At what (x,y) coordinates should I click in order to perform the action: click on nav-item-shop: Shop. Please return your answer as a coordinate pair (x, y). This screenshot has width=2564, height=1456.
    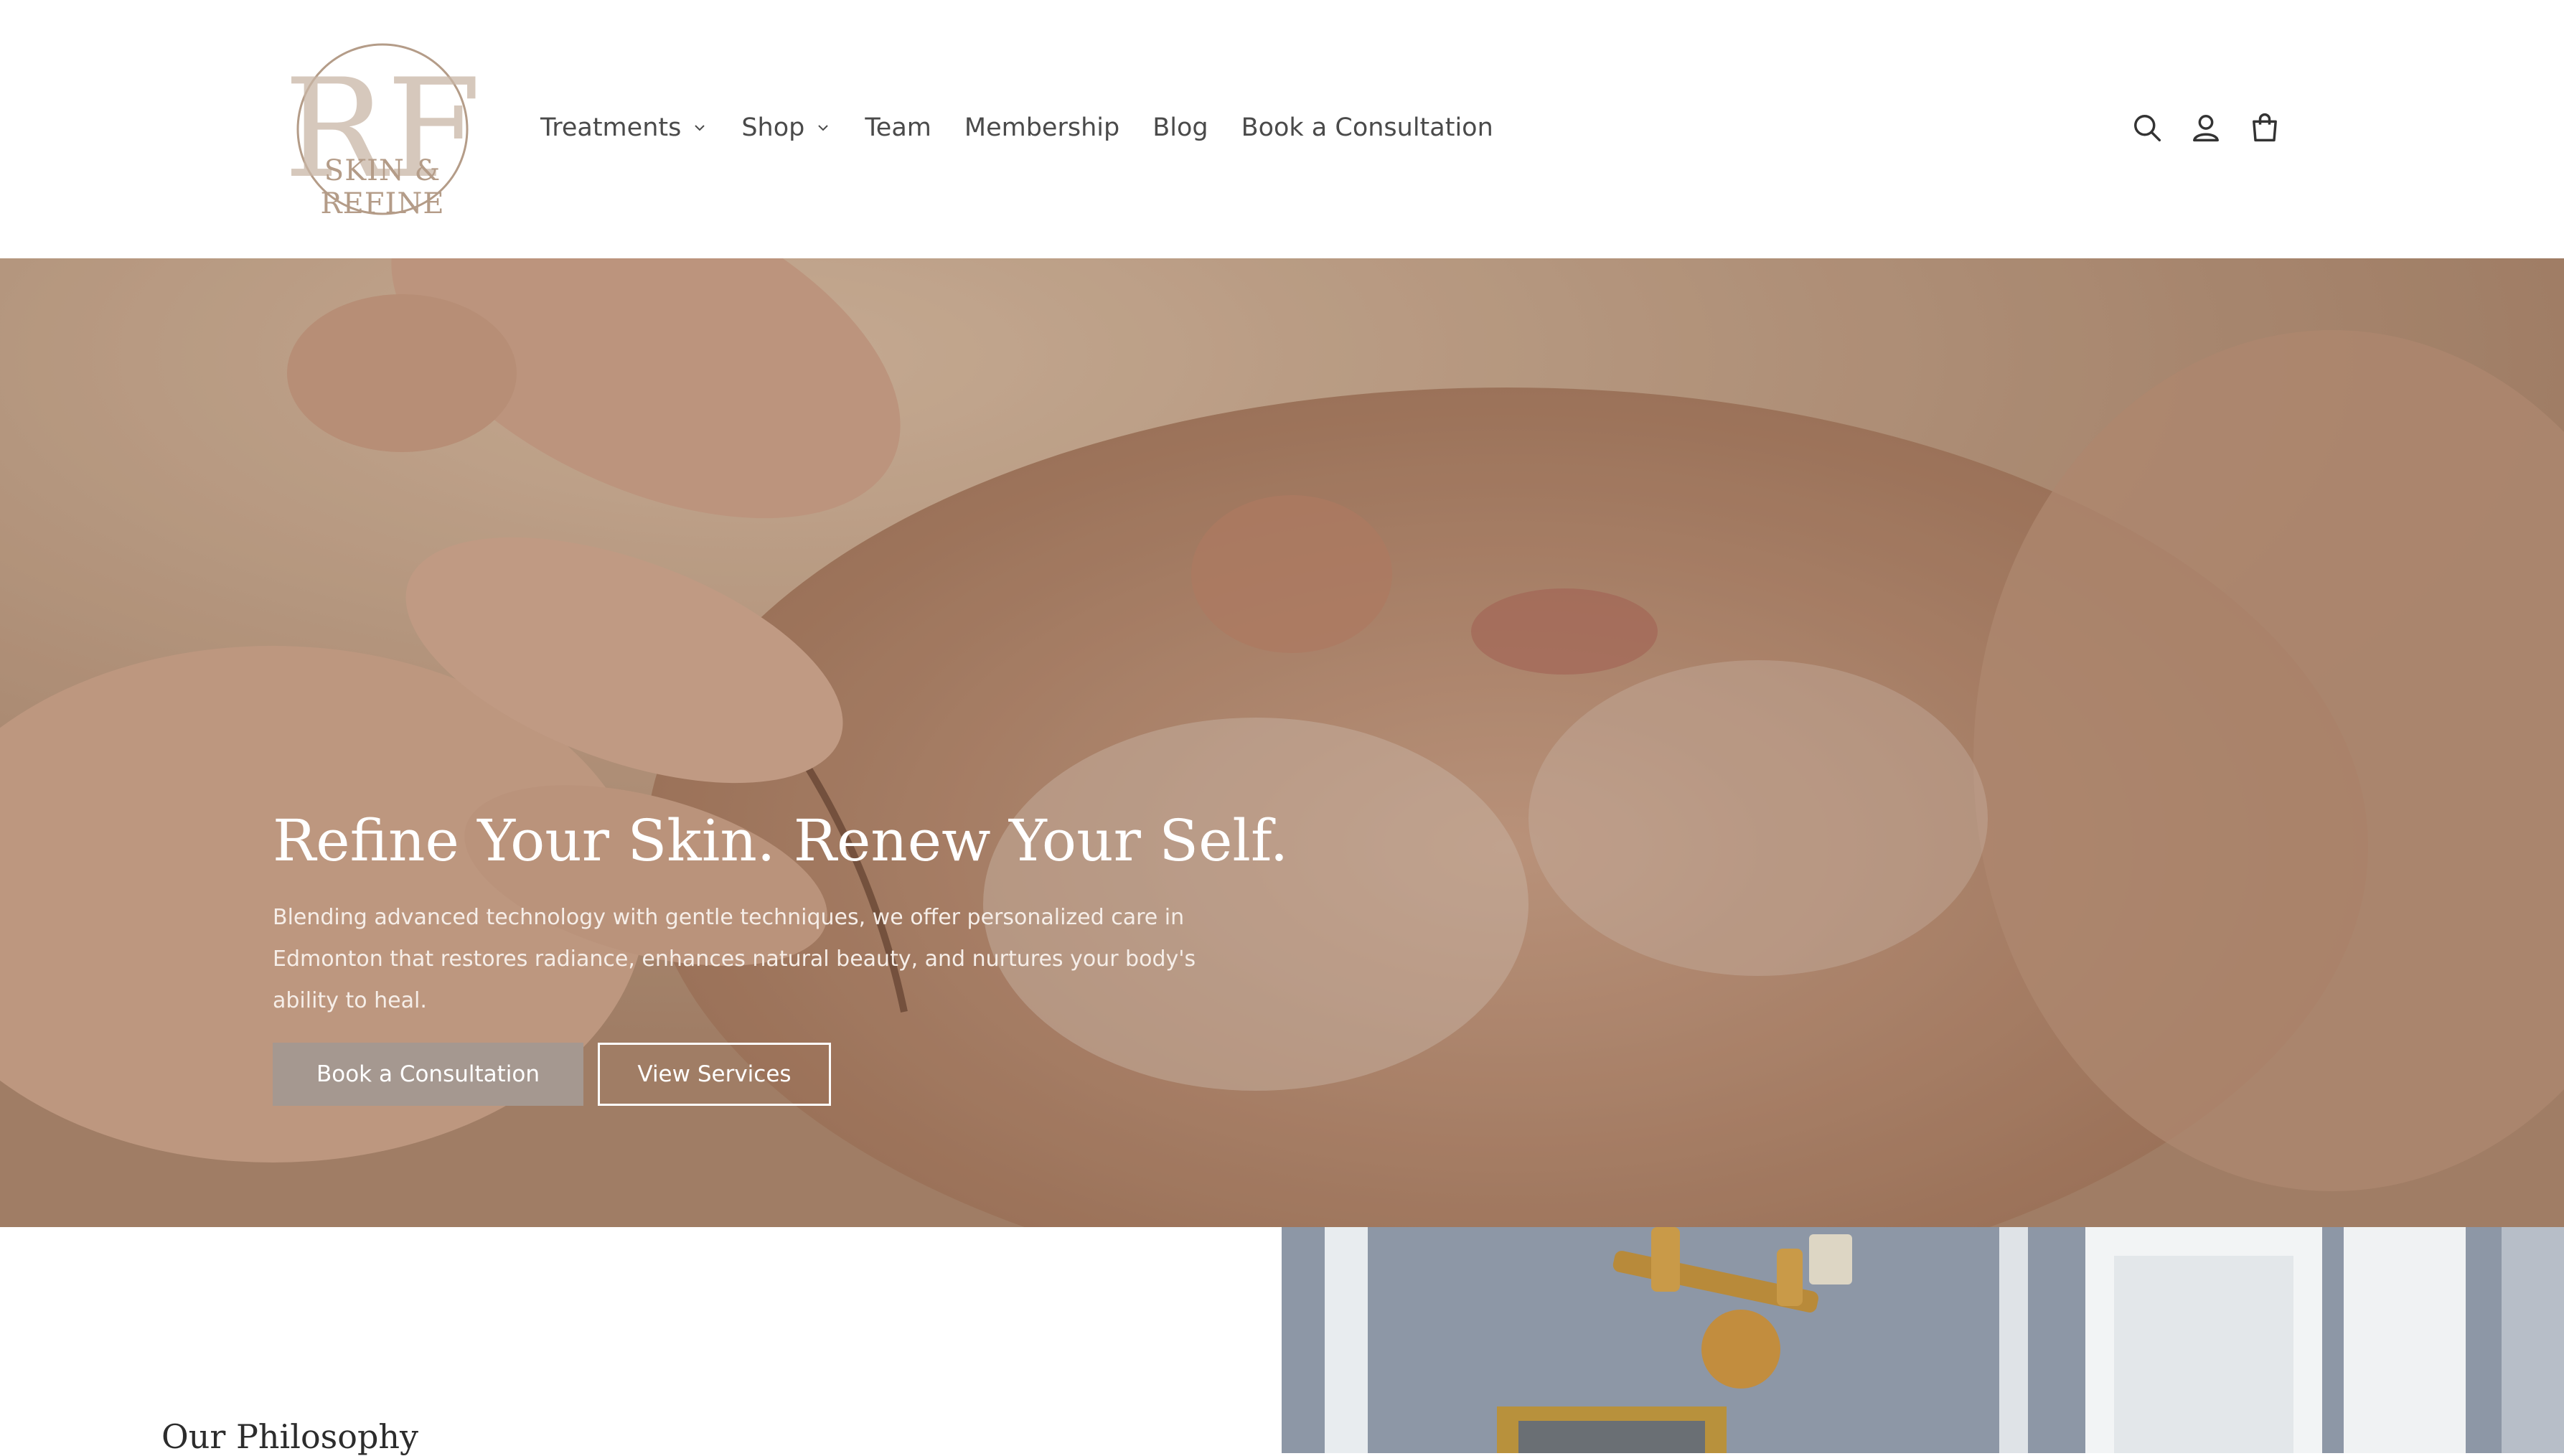
    Looking at the image, I should click on (787, 127).